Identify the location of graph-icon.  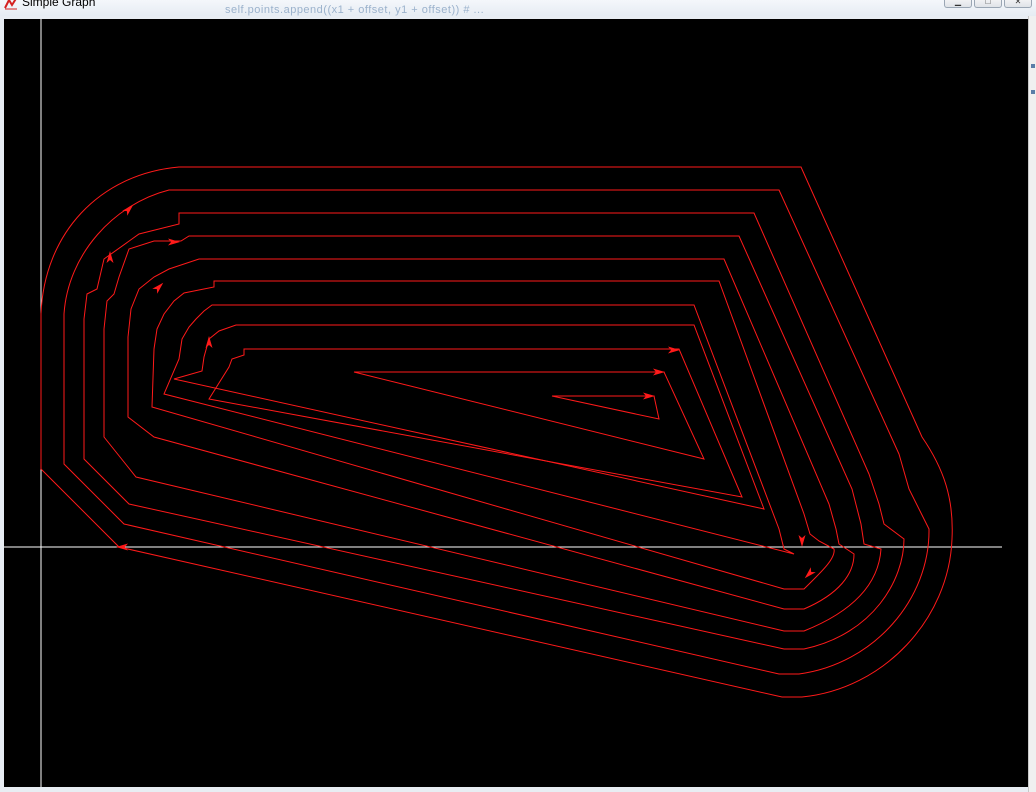
(10, 5).